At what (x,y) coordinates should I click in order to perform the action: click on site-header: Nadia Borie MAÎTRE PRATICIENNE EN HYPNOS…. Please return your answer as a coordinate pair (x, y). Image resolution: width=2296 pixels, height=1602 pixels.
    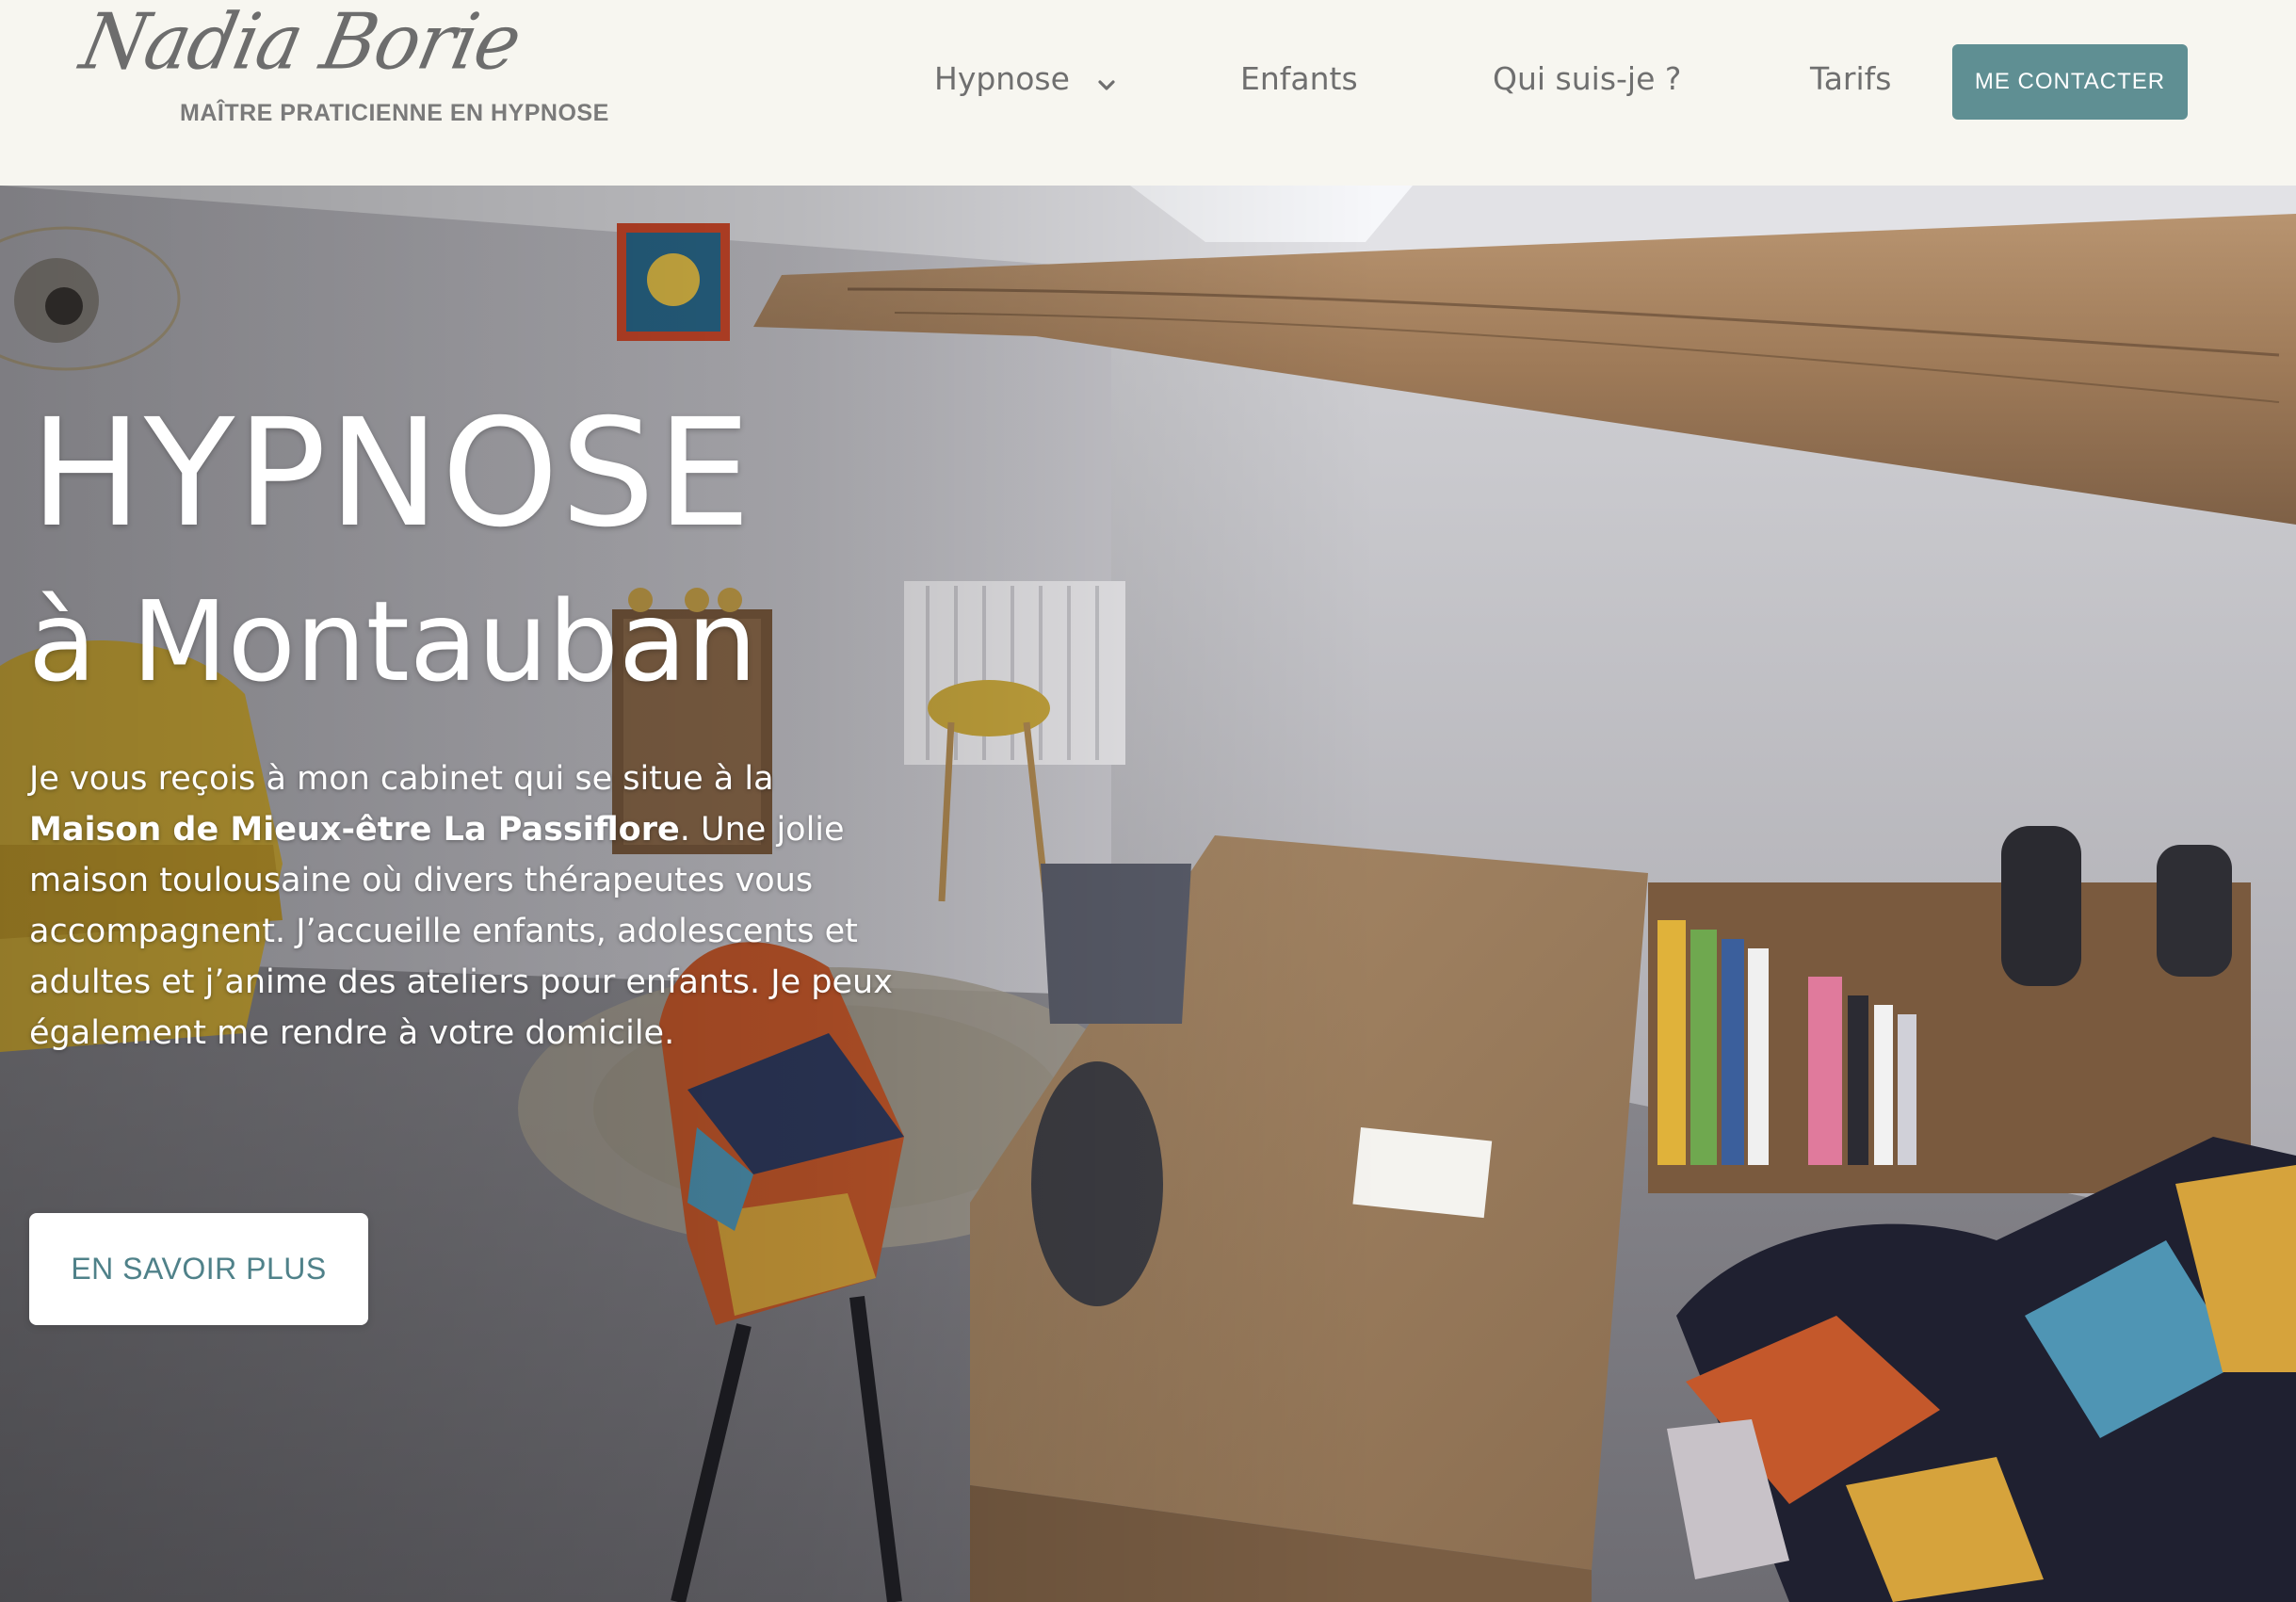
    Looking at the image, I should click on (1148, 93).